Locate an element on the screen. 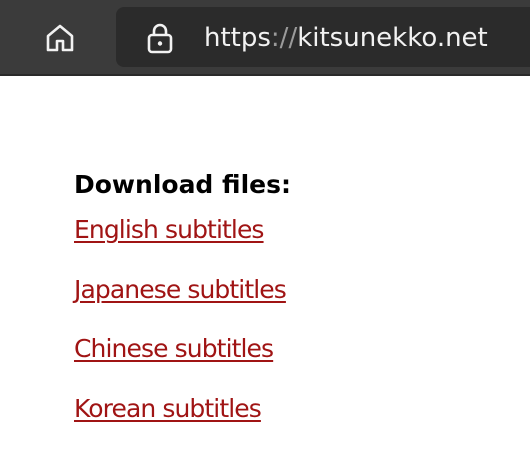  lock-icon is located at coordinates (160, 38).